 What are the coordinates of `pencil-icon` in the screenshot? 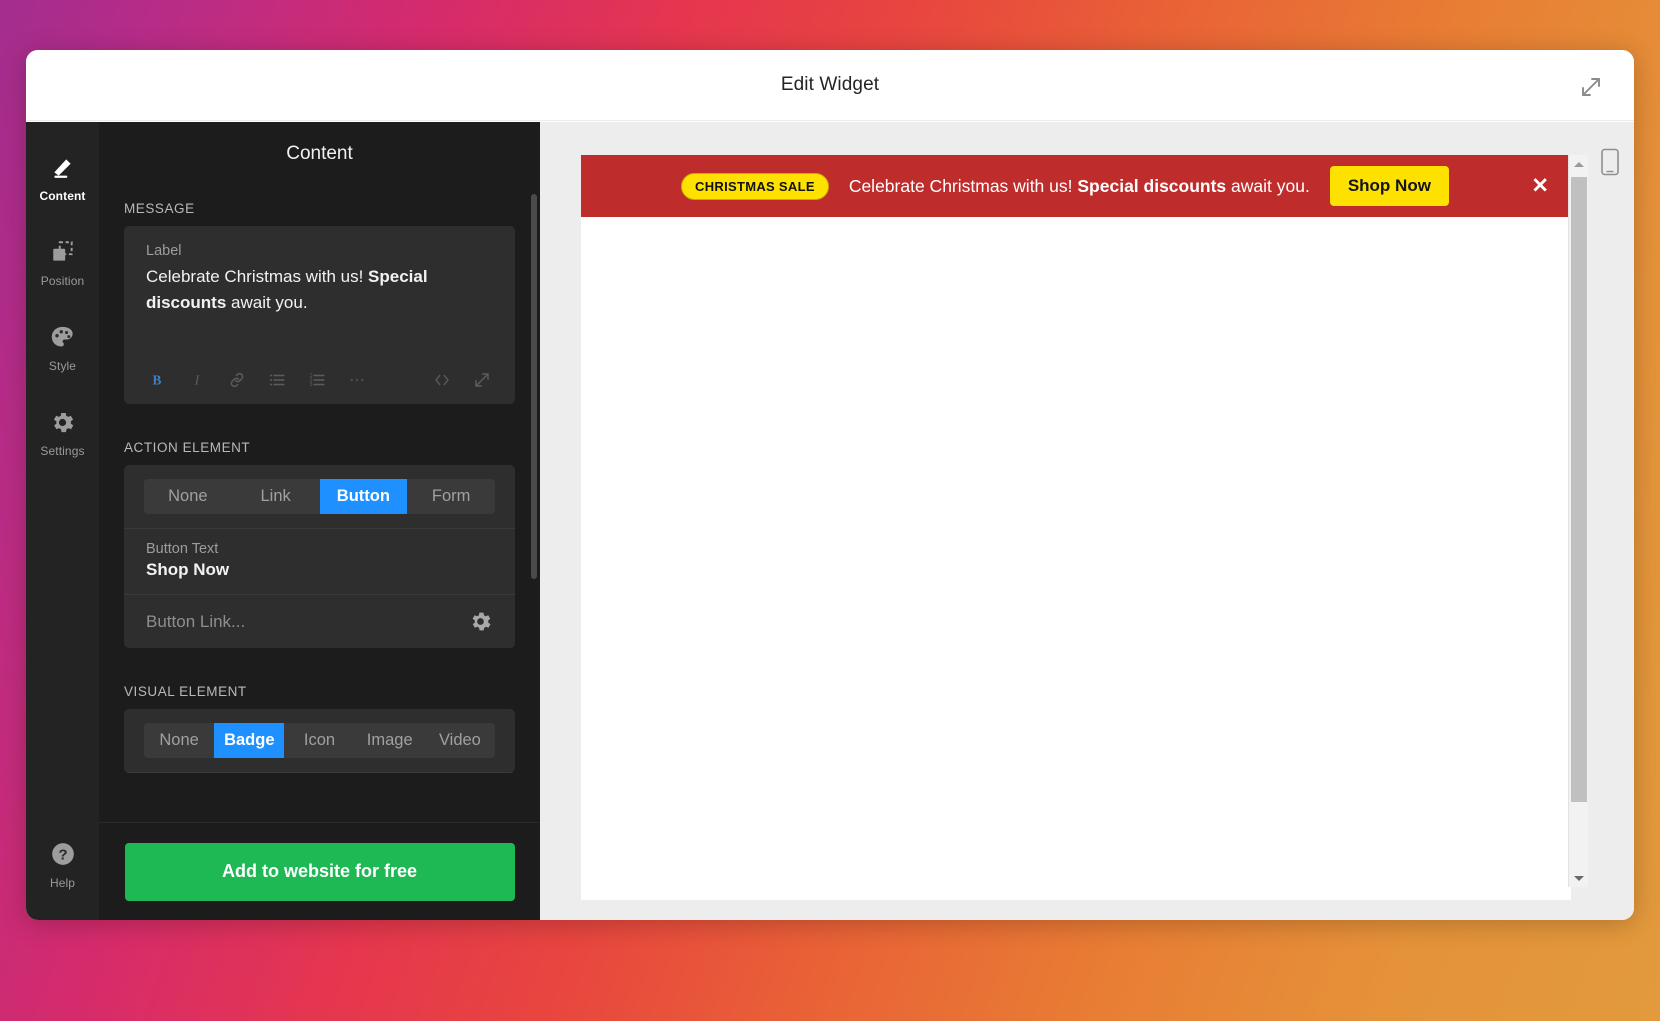 It's located at (63, 167).